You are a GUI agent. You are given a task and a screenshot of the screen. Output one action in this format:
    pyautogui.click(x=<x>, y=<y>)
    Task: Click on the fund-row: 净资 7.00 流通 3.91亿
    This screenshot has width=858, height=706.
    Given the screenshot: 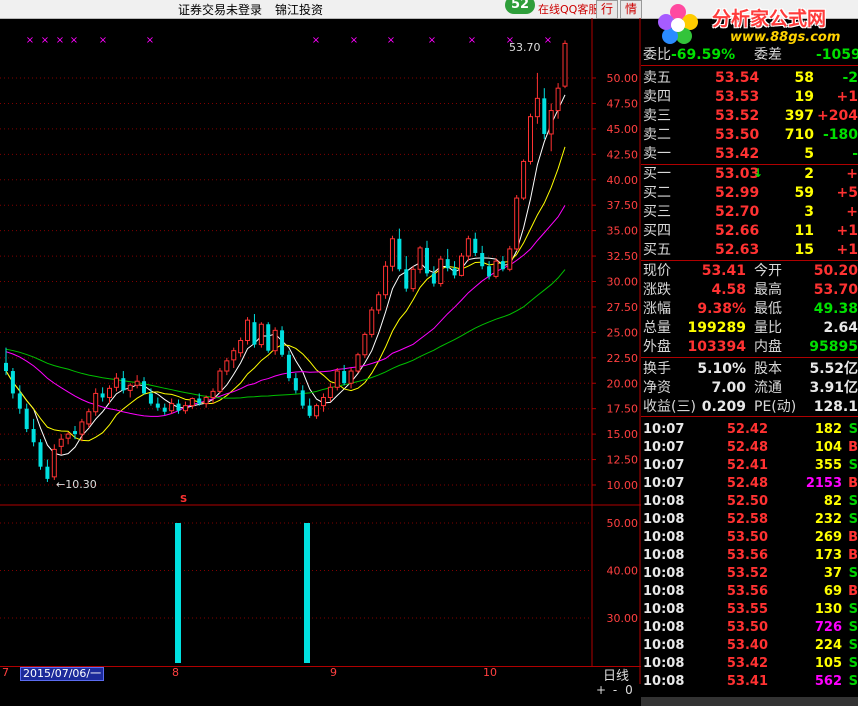 What is the action you would take?
    pyautogui.click(x=749, y=388)
    